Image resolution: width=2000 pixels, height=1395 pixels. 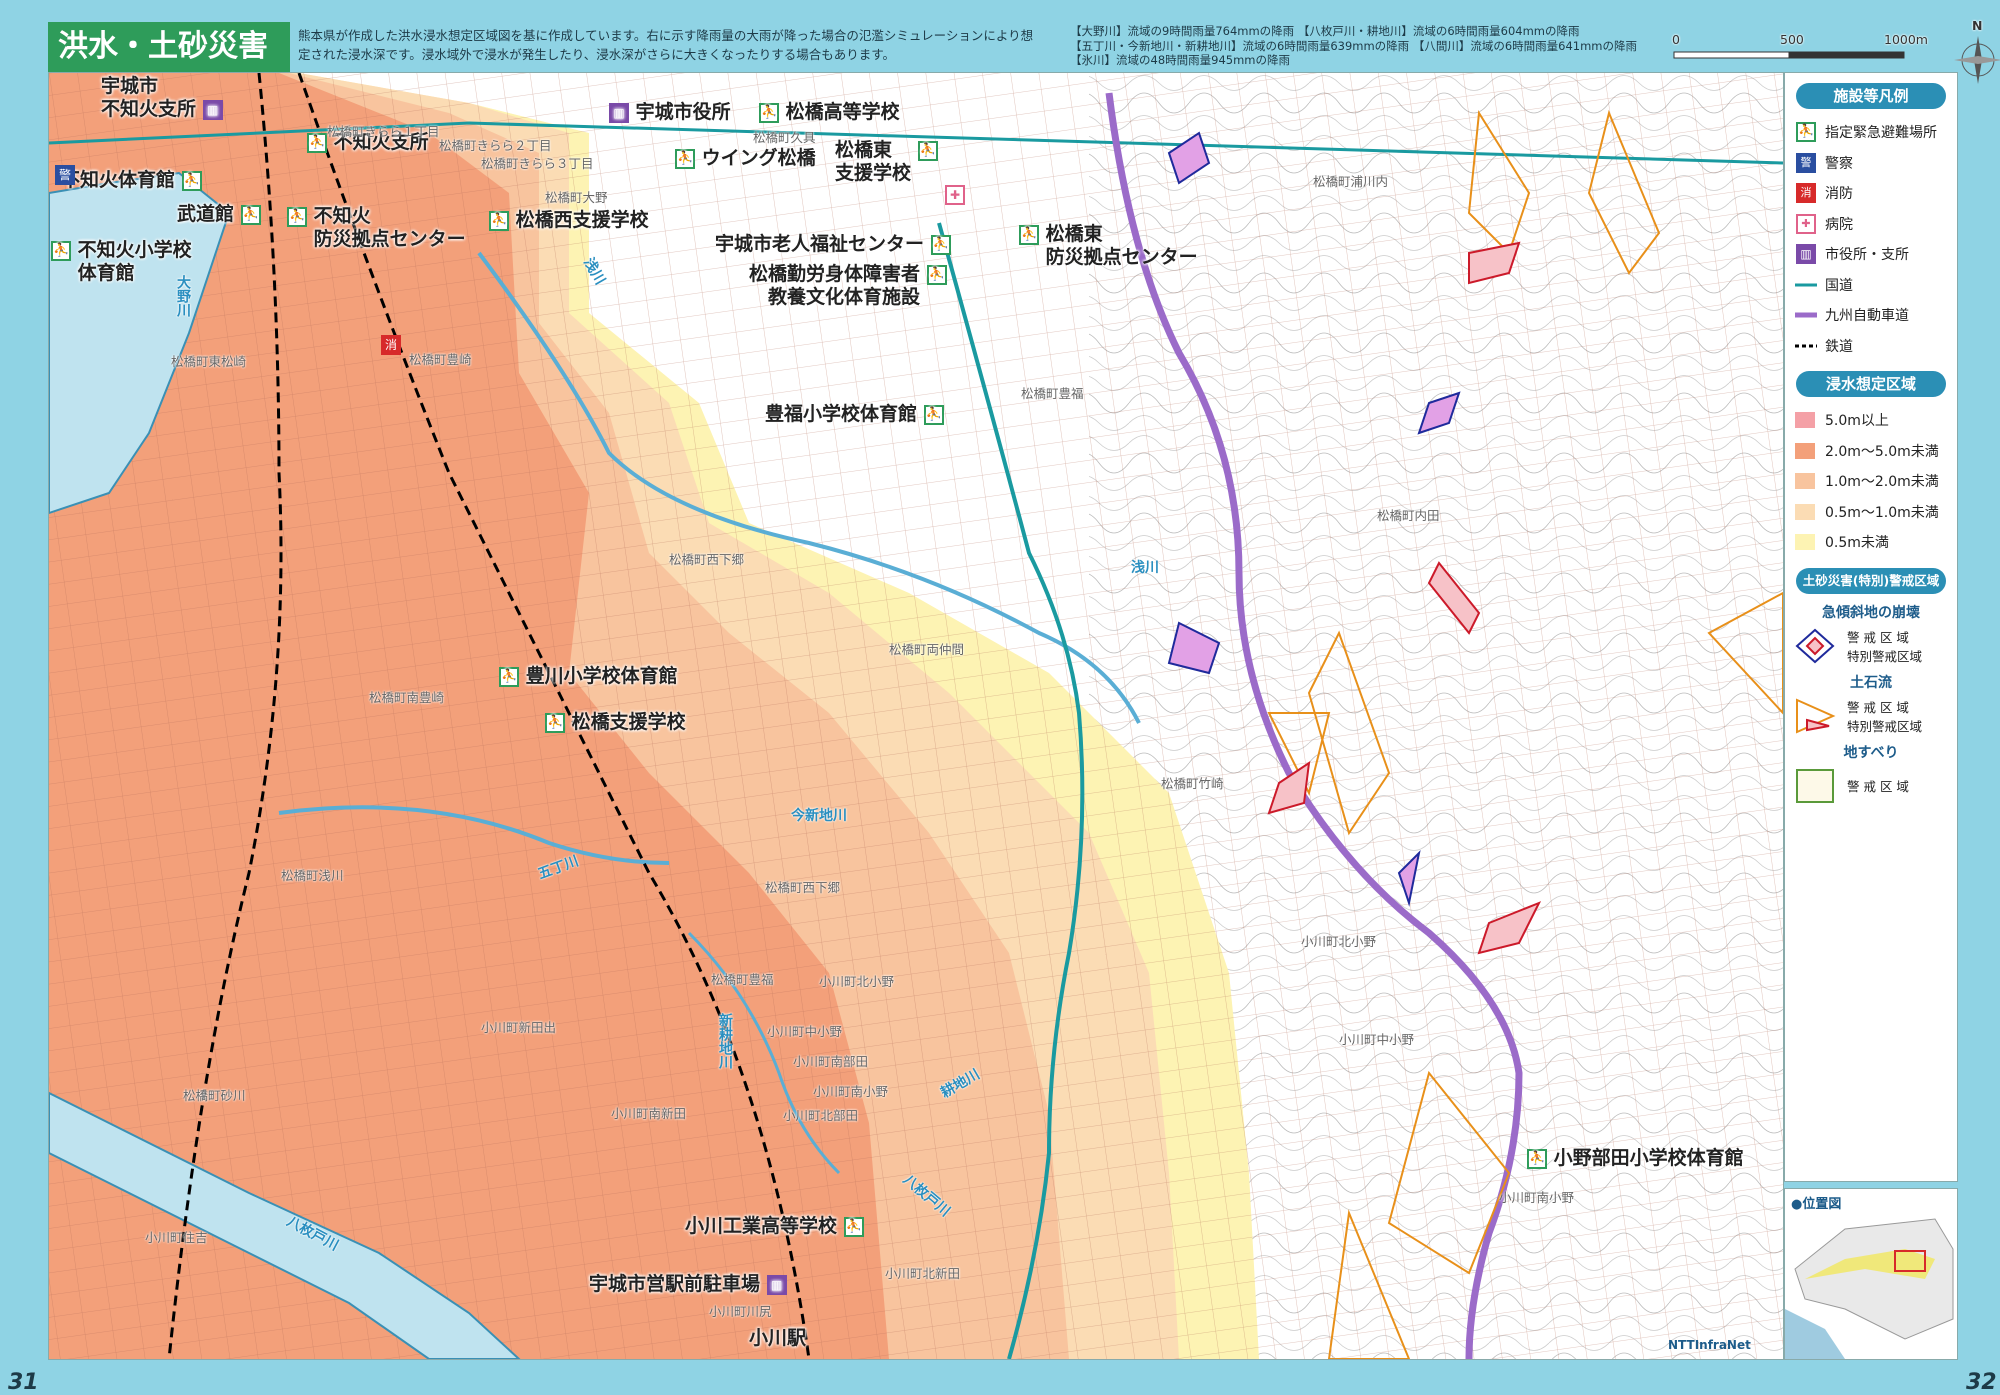 I want to click on hospital-icon: ✚, so click(x=955, y=195).